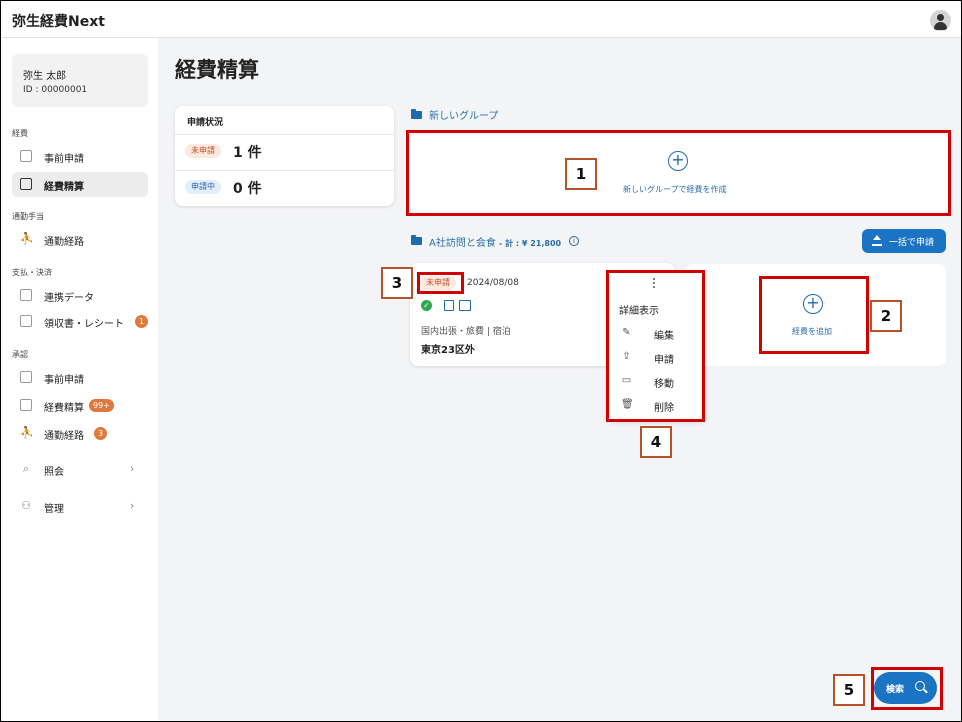 Image resolution: width=962 pixels, height=722 pixels. Describe the element at coordinates (26, 505) in the screenshot. I see `users-icon: ⚇` at that location.